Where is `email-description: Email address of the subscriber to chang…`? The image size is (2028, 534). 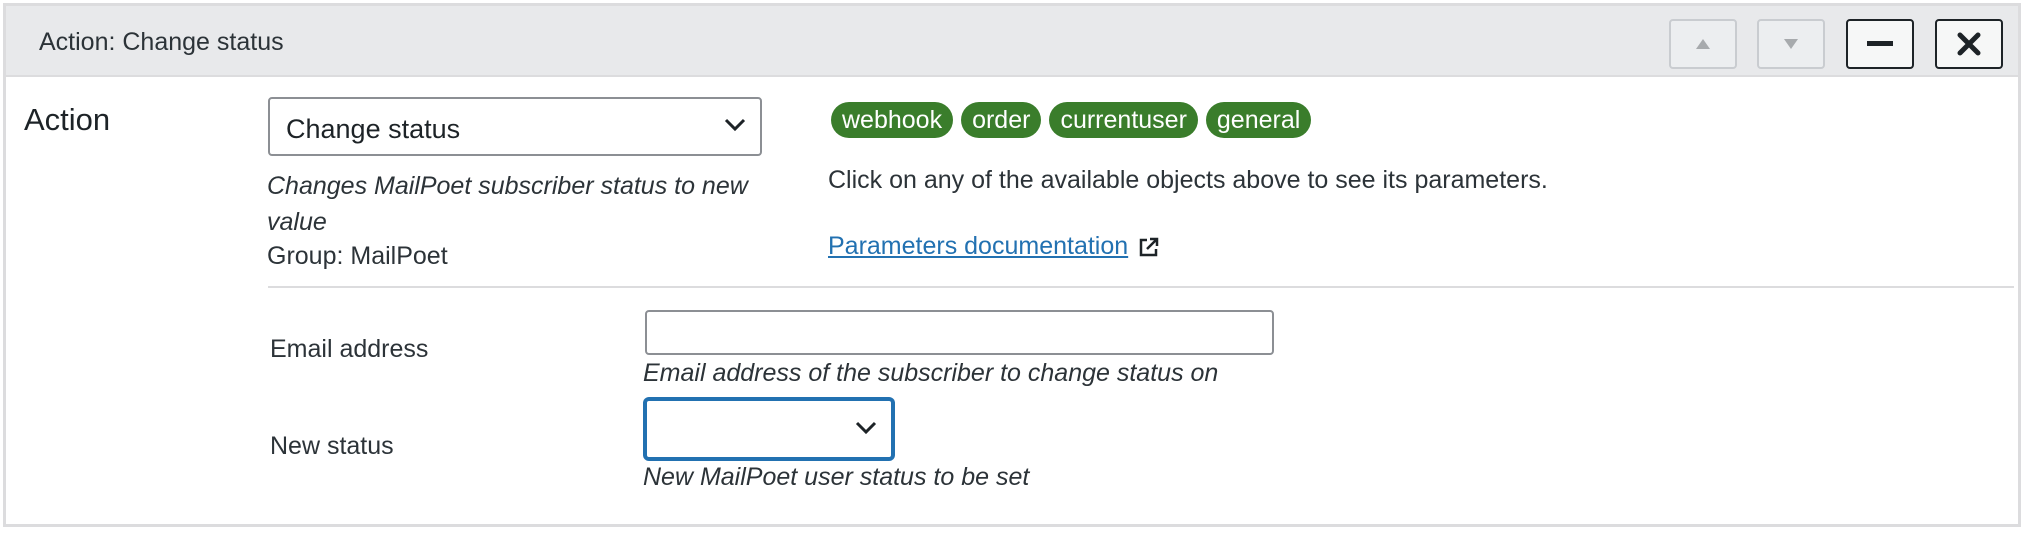 email-description: Email address of the subscriber to chang… is located at coordinates (931, 373).